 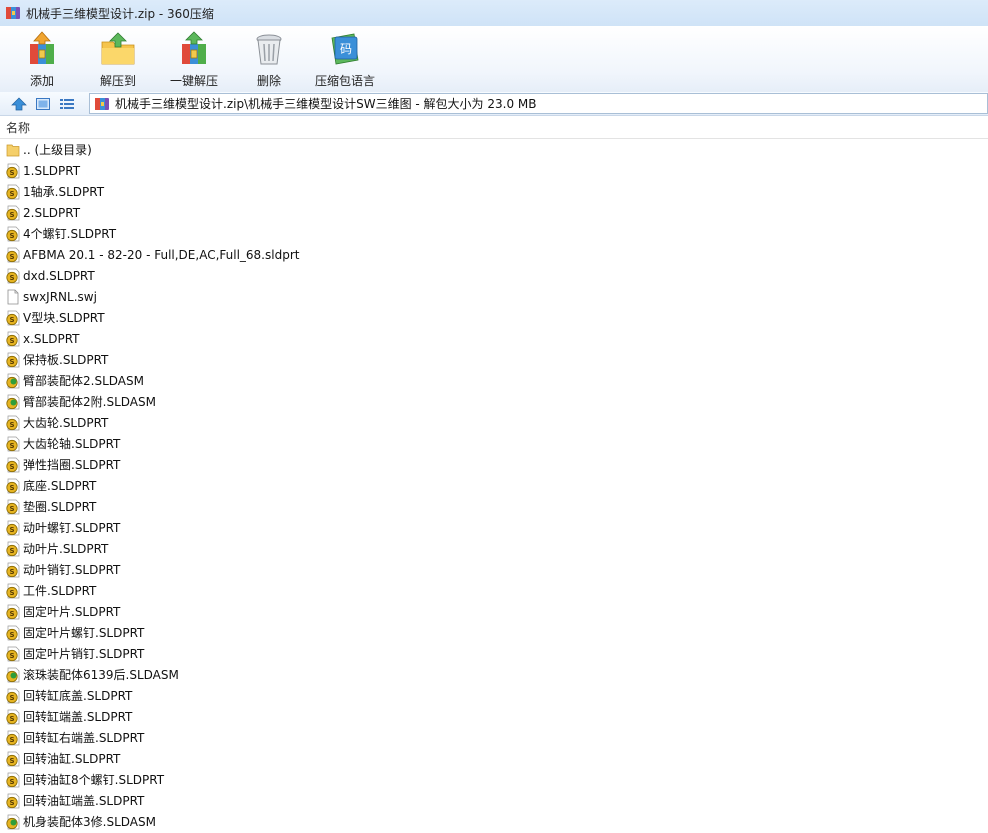 I want to click on file-row: S 固定叶片螺钉.SLDPRT, so click(x=494, y=632).